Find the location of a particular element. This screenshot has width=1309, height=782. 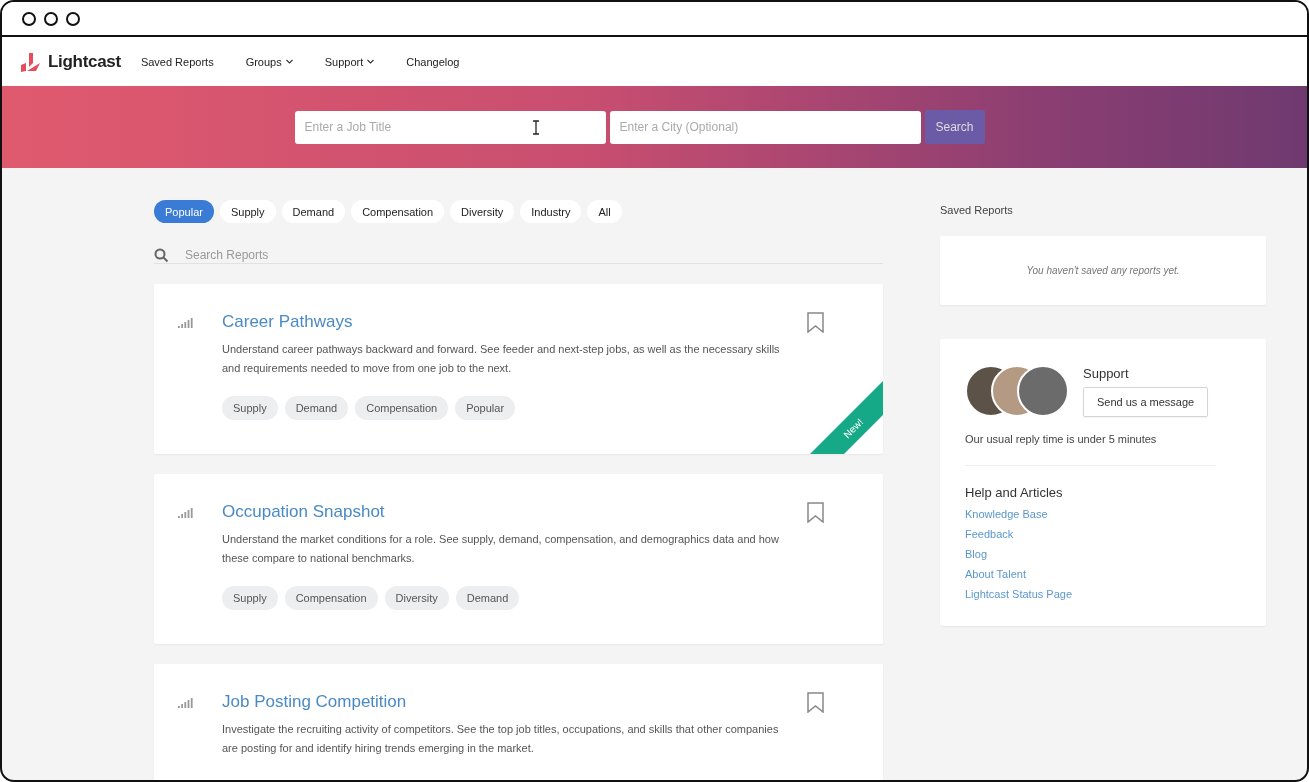

send-message-button: Send us a message is located at coordinates (1146, 401).